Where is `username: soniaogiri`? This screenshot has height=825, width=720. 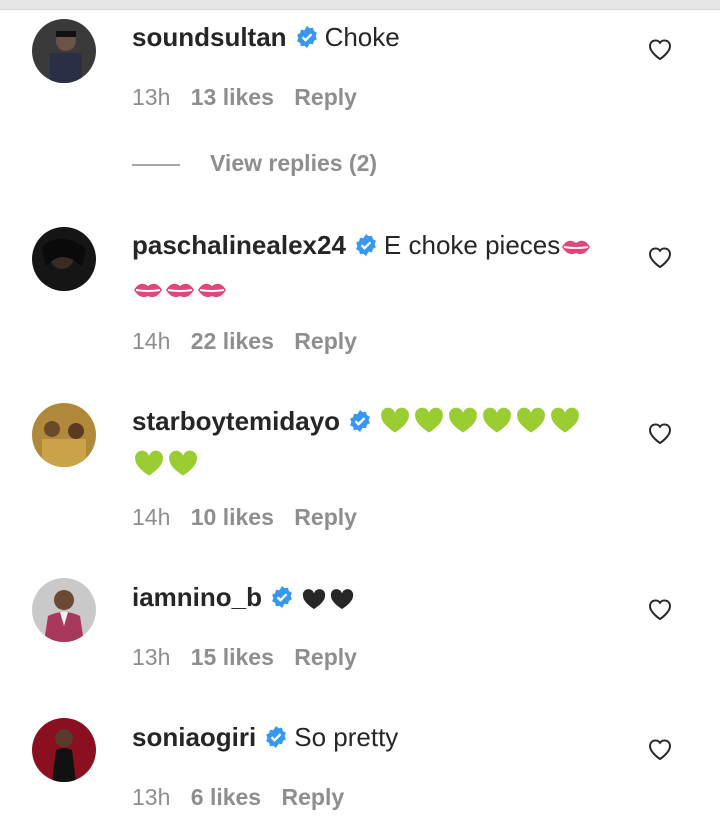
username: soniaogiri is located at coordinates (194, 737).